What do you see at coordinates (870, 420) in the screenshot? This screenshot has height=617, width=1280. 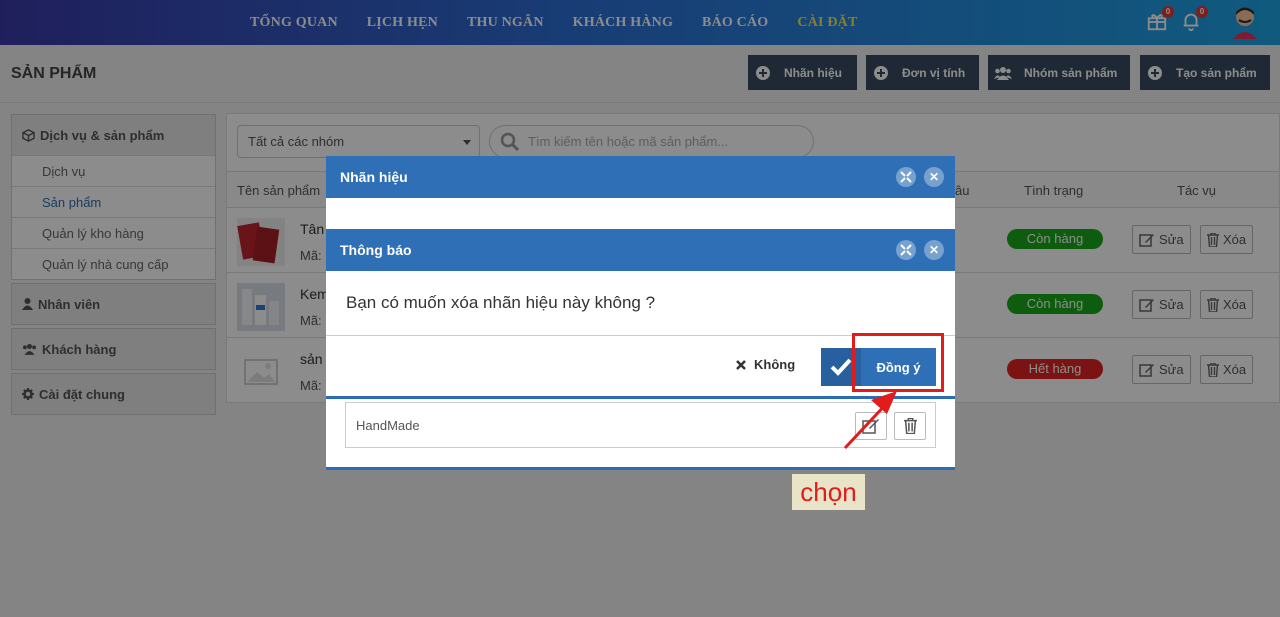 I see `pointer-arrow-icon` at bounding box center [870, 420].